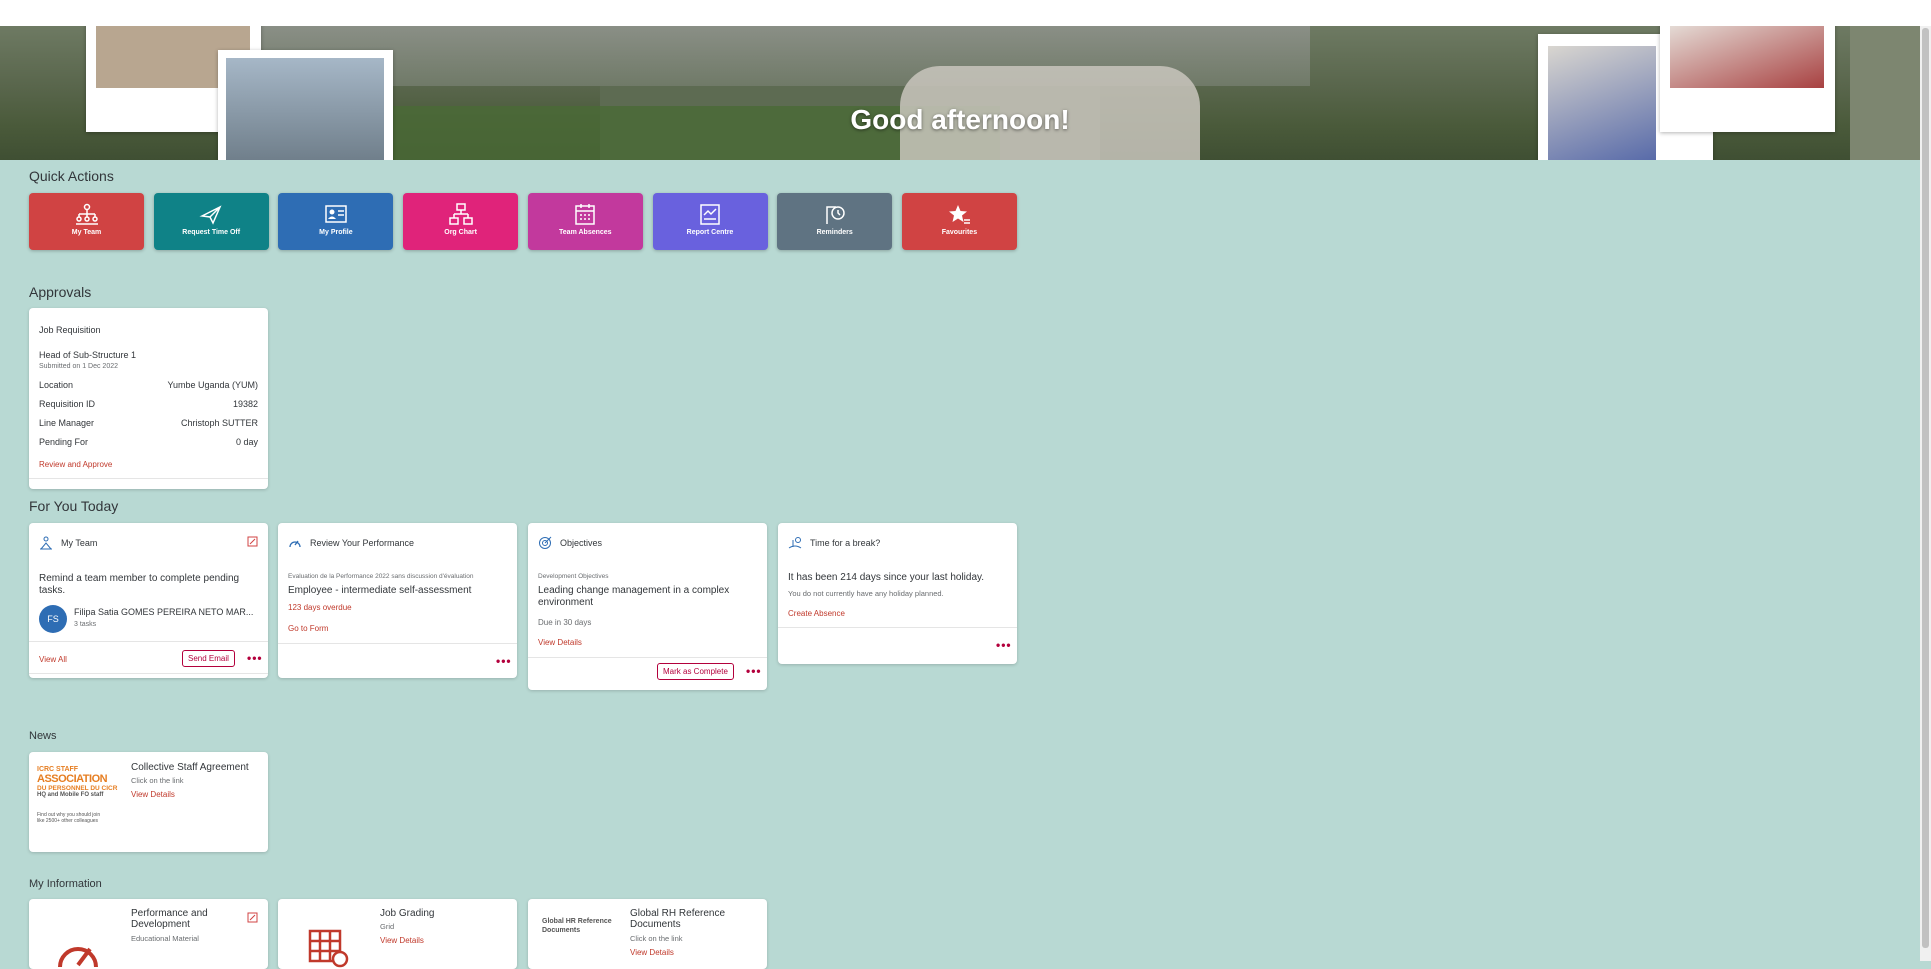  What do you see at coordinates (328, 948) in the screenshot?
I see `grid-gear-icon` at bounding box center [328, 948].